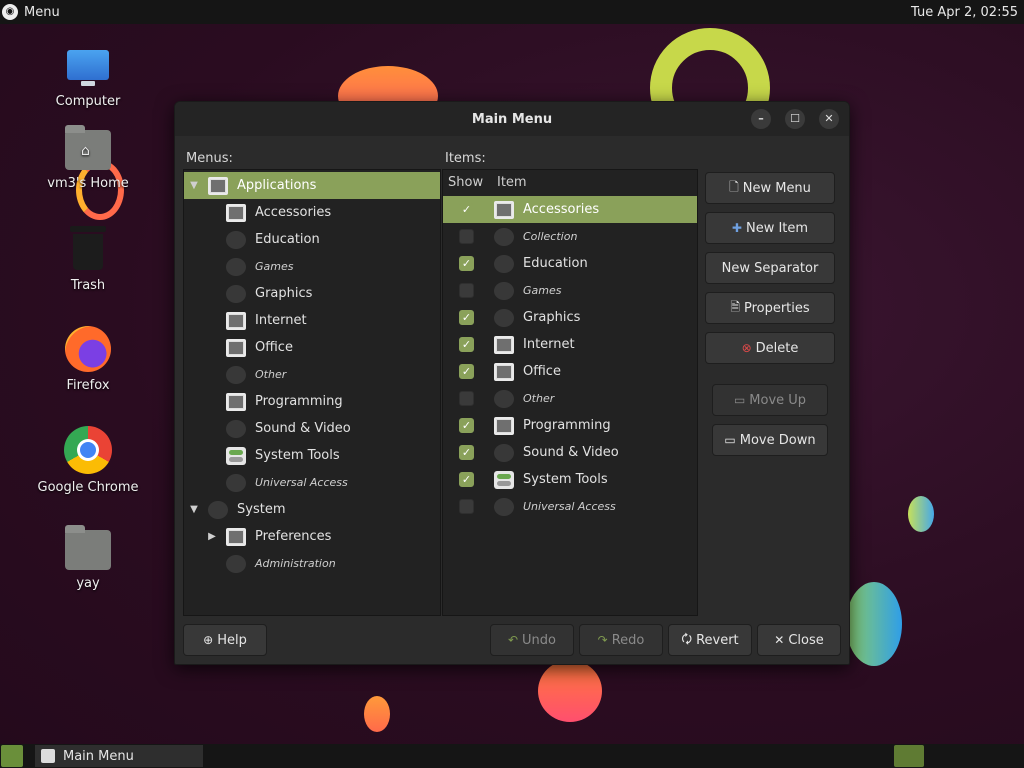  Describe the element at coordinates (570, 263) in the screenshot. I see `items-list-row: ✓ Education` at that location.